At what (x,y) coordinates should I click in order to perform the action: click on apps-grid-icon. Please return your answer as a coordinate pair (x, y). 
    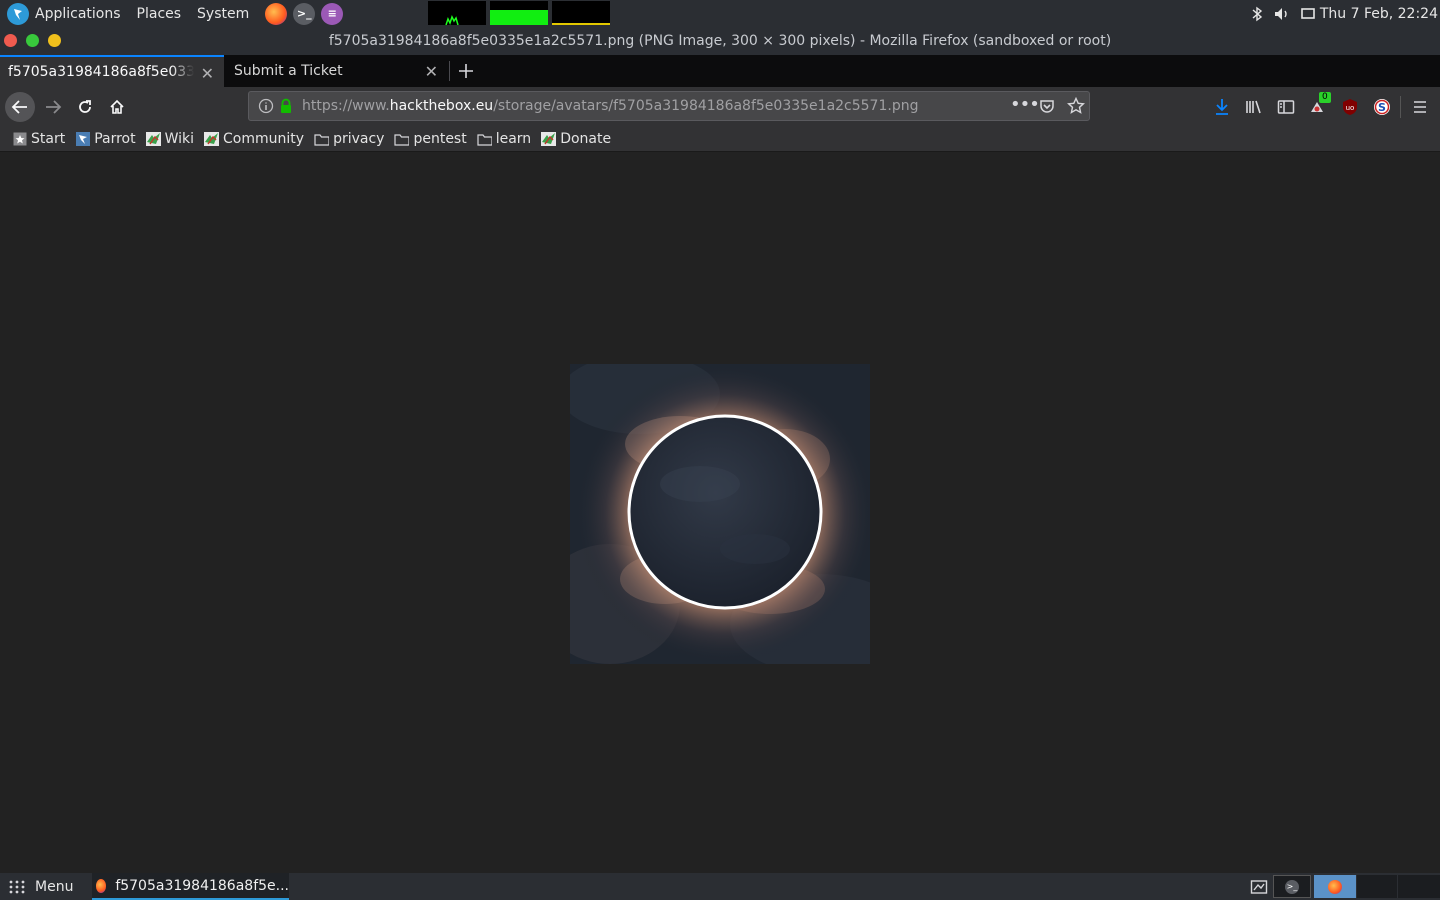
    Looking at the image, I should click on (17, 886).